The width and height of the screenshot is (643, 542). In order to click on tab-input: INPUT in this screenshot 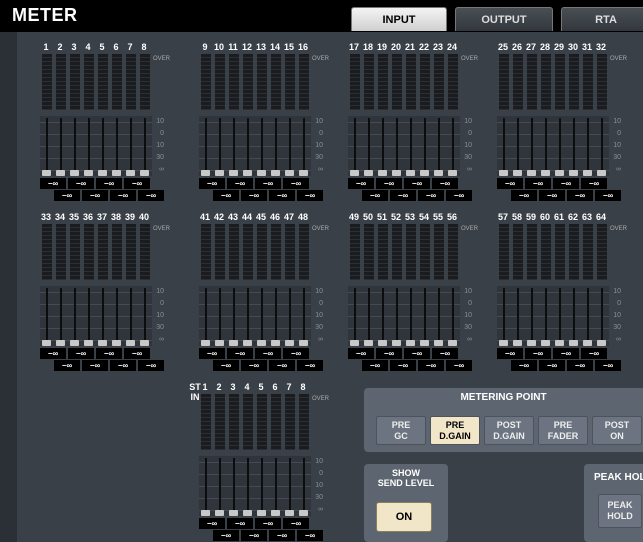, I will do `click(399, 19)`.